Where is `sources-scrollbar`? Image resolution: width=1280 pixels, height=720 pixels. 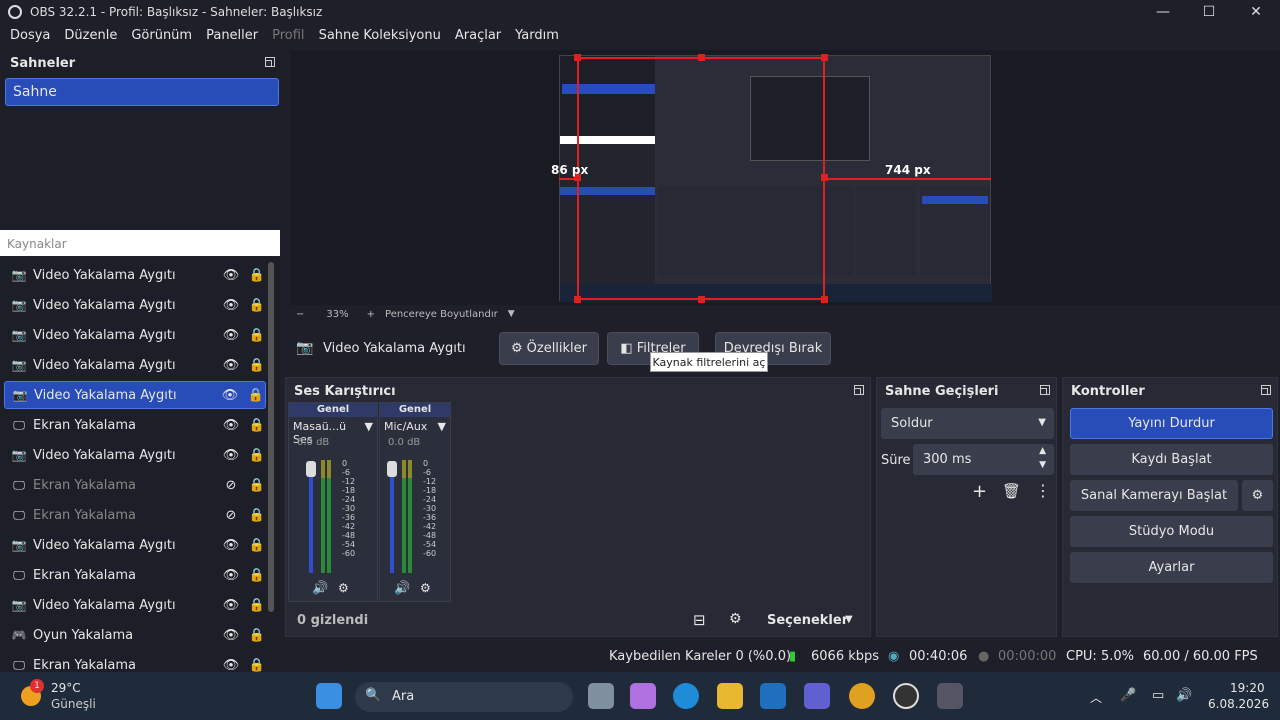
sources-scrollbar is located at coordinates (271, 437).